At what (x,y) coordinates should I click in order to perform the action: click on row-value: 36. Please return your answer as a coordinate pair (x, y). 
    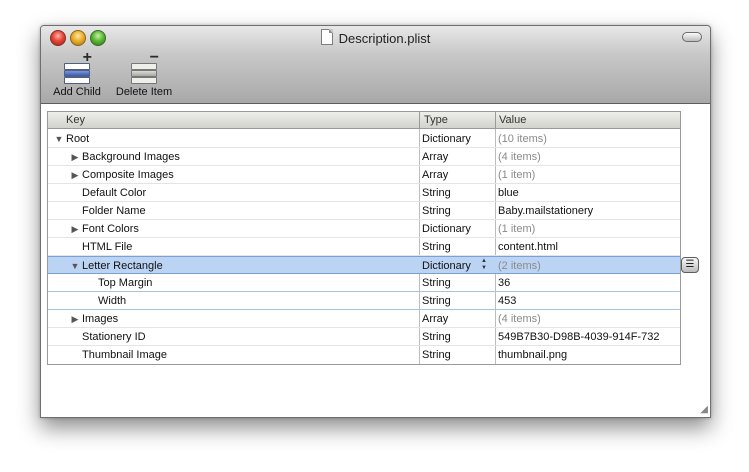
    Looking at the image, I should click on (589, 283).